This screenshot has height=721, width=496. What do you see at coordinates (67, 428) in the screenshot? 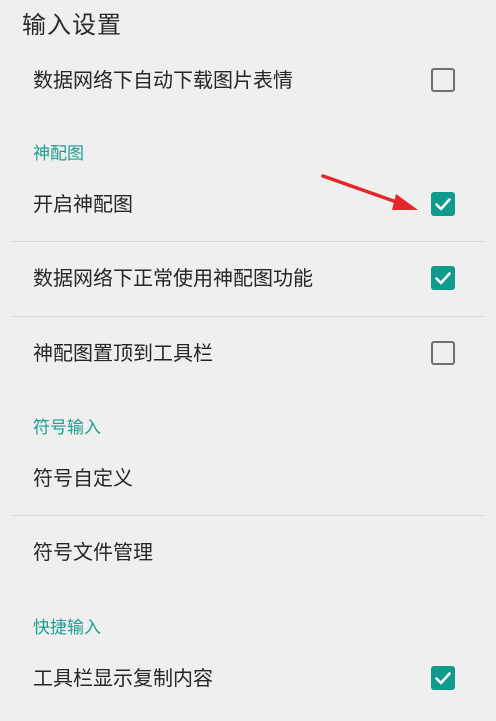
I see `section-header-symbol-input: 符号输入` at bounding box center [67, 428].